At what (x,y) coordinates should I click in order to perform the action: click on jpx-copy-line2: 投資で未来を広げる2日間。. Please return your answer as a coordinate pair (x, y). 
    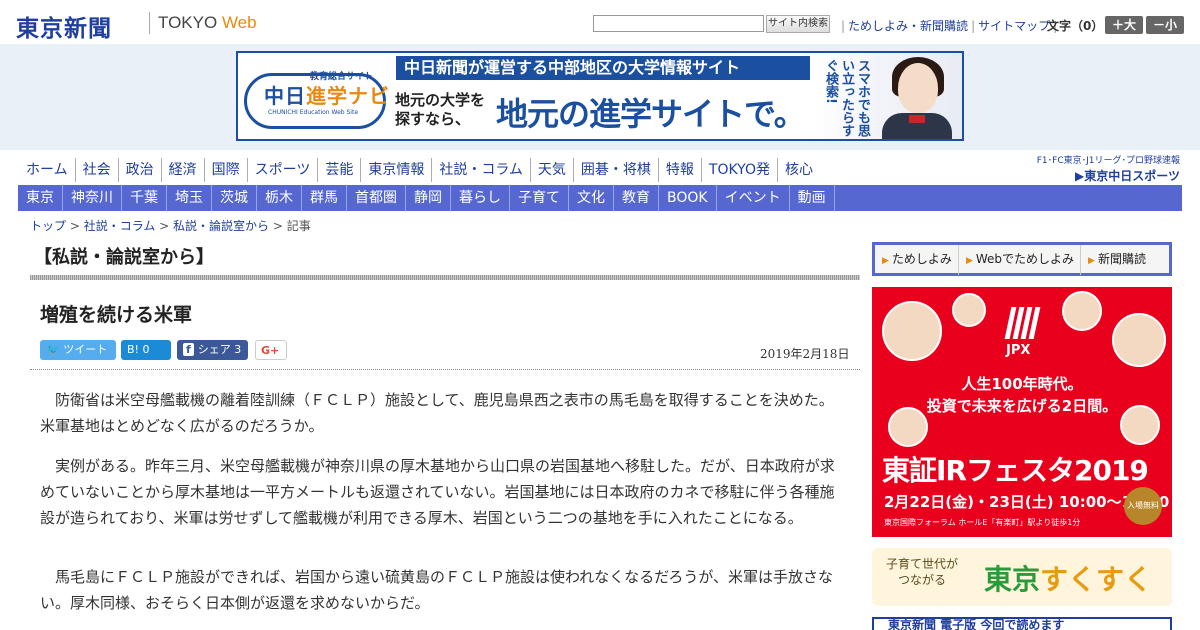
    Looking at the image, I should click on (1022, 406).